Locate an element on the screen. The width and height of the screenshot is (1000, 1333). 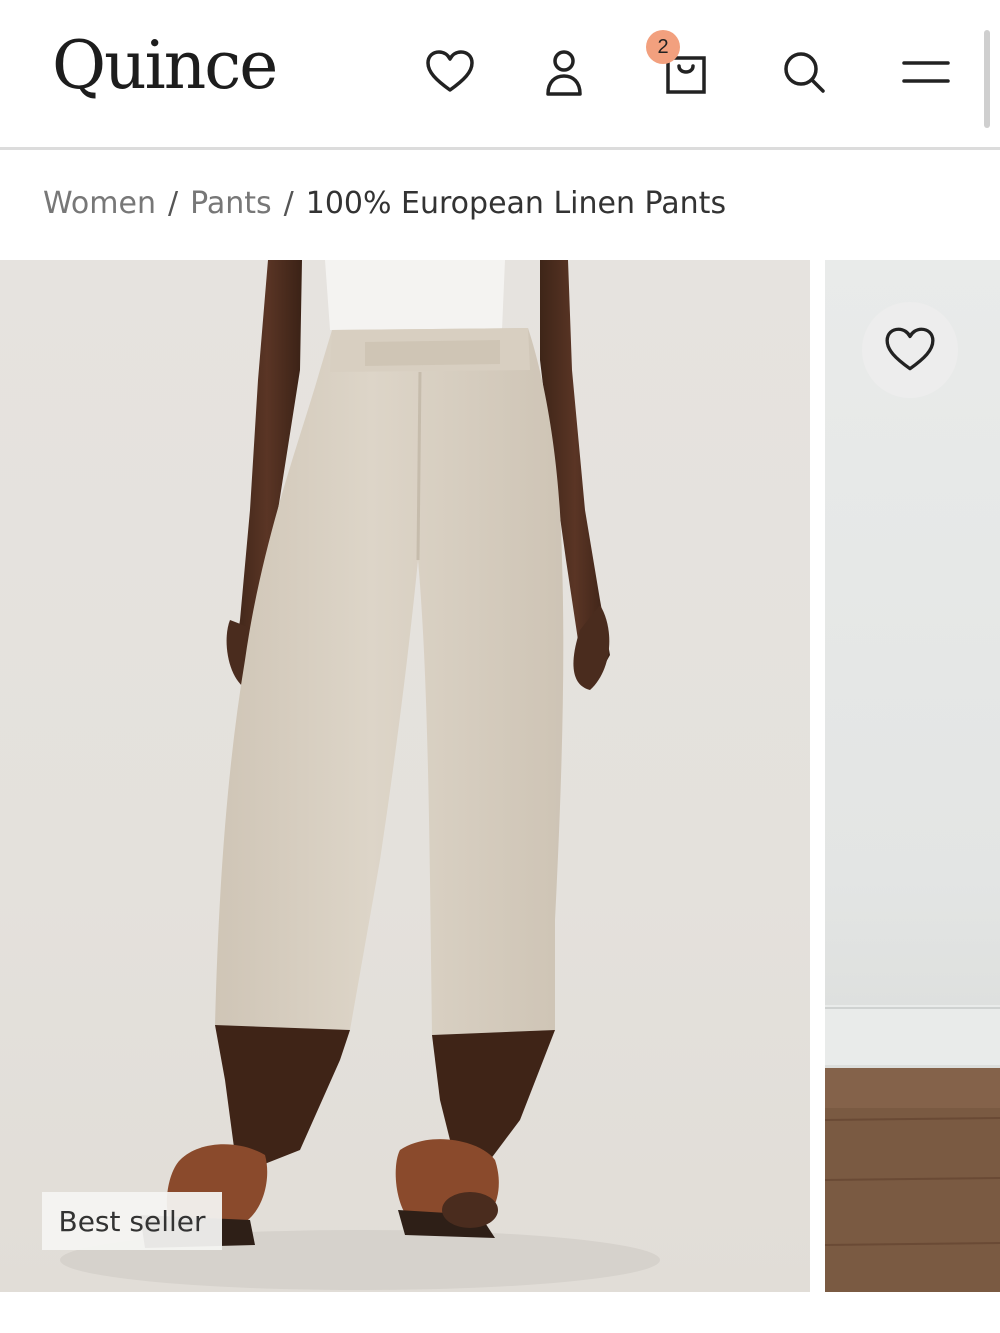
menu-button is located at coordinates (926, 72).